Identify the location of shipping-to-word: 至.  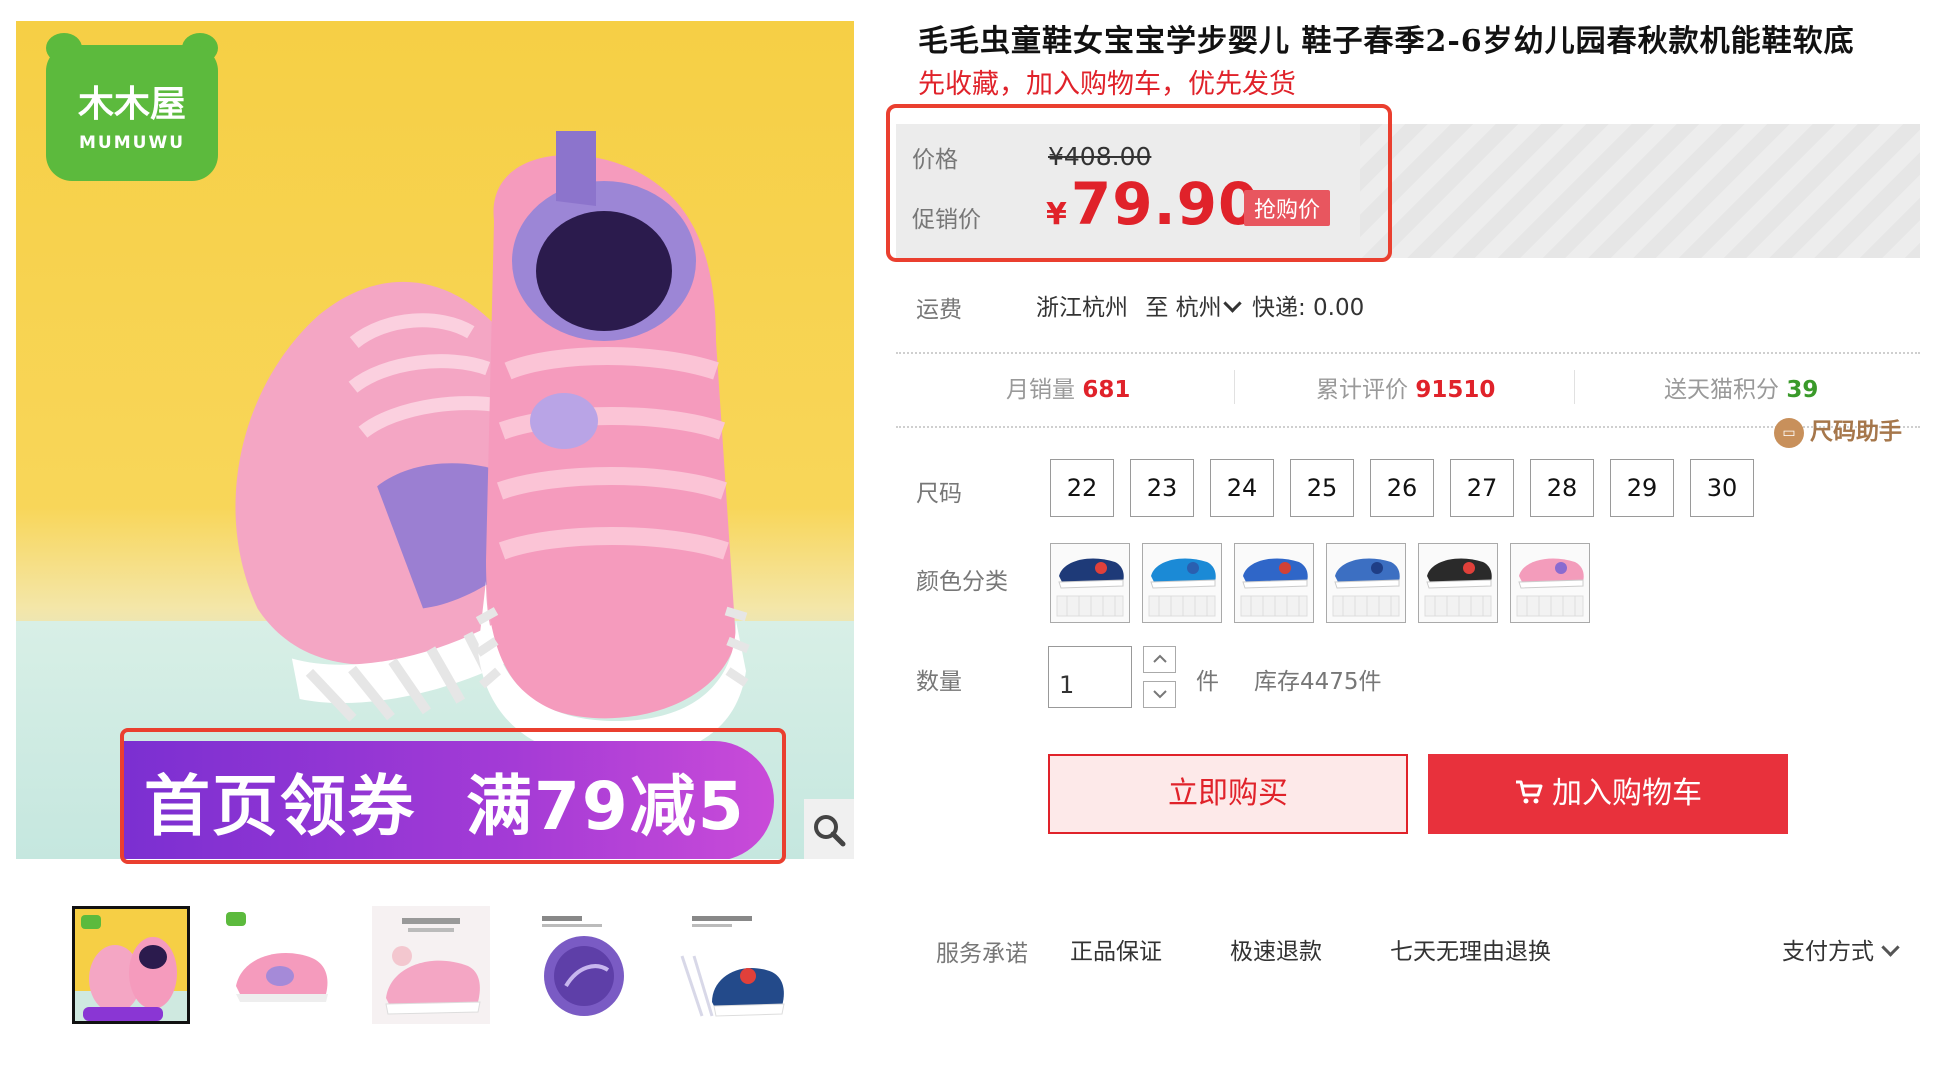
(1157, 308).